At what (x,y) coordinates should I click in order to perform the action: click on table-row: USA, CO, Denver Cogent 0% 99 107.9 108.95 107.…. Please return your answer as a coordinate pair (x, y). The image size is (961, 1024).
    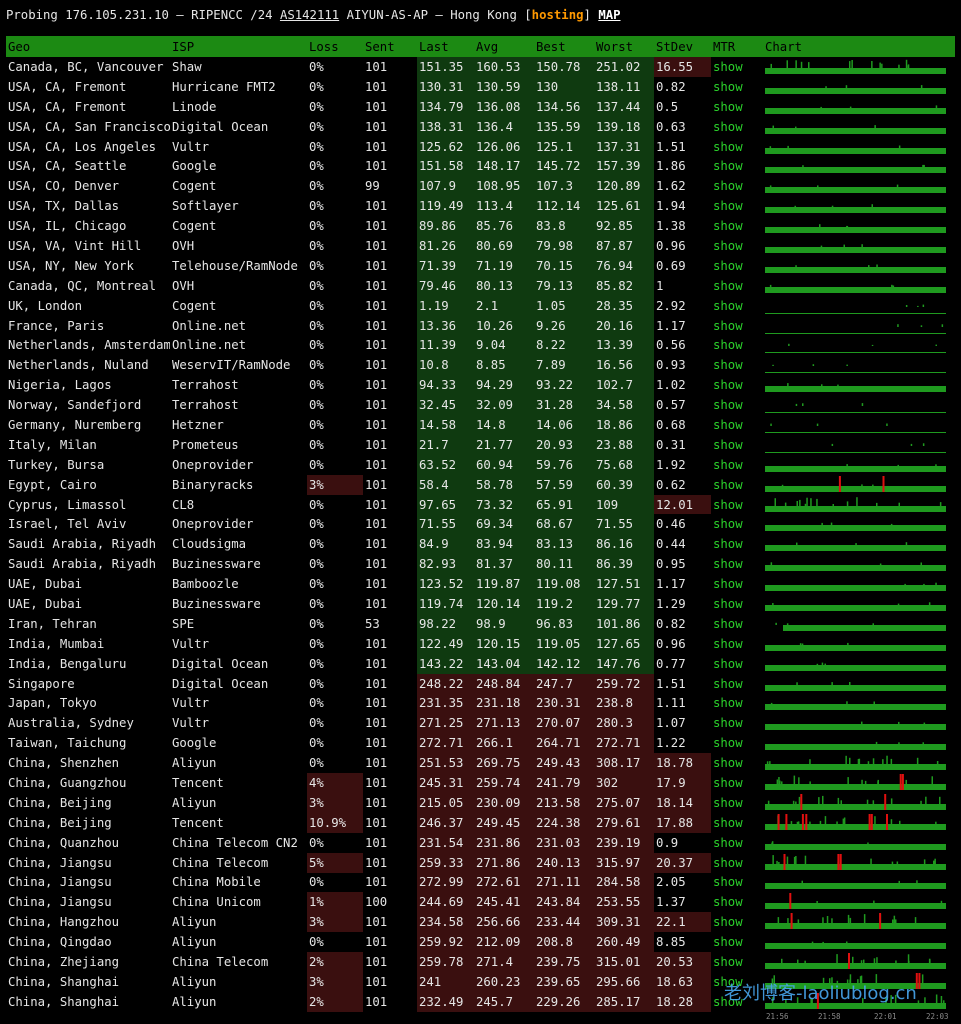
    Looking at the image, I should click on (480, 186).